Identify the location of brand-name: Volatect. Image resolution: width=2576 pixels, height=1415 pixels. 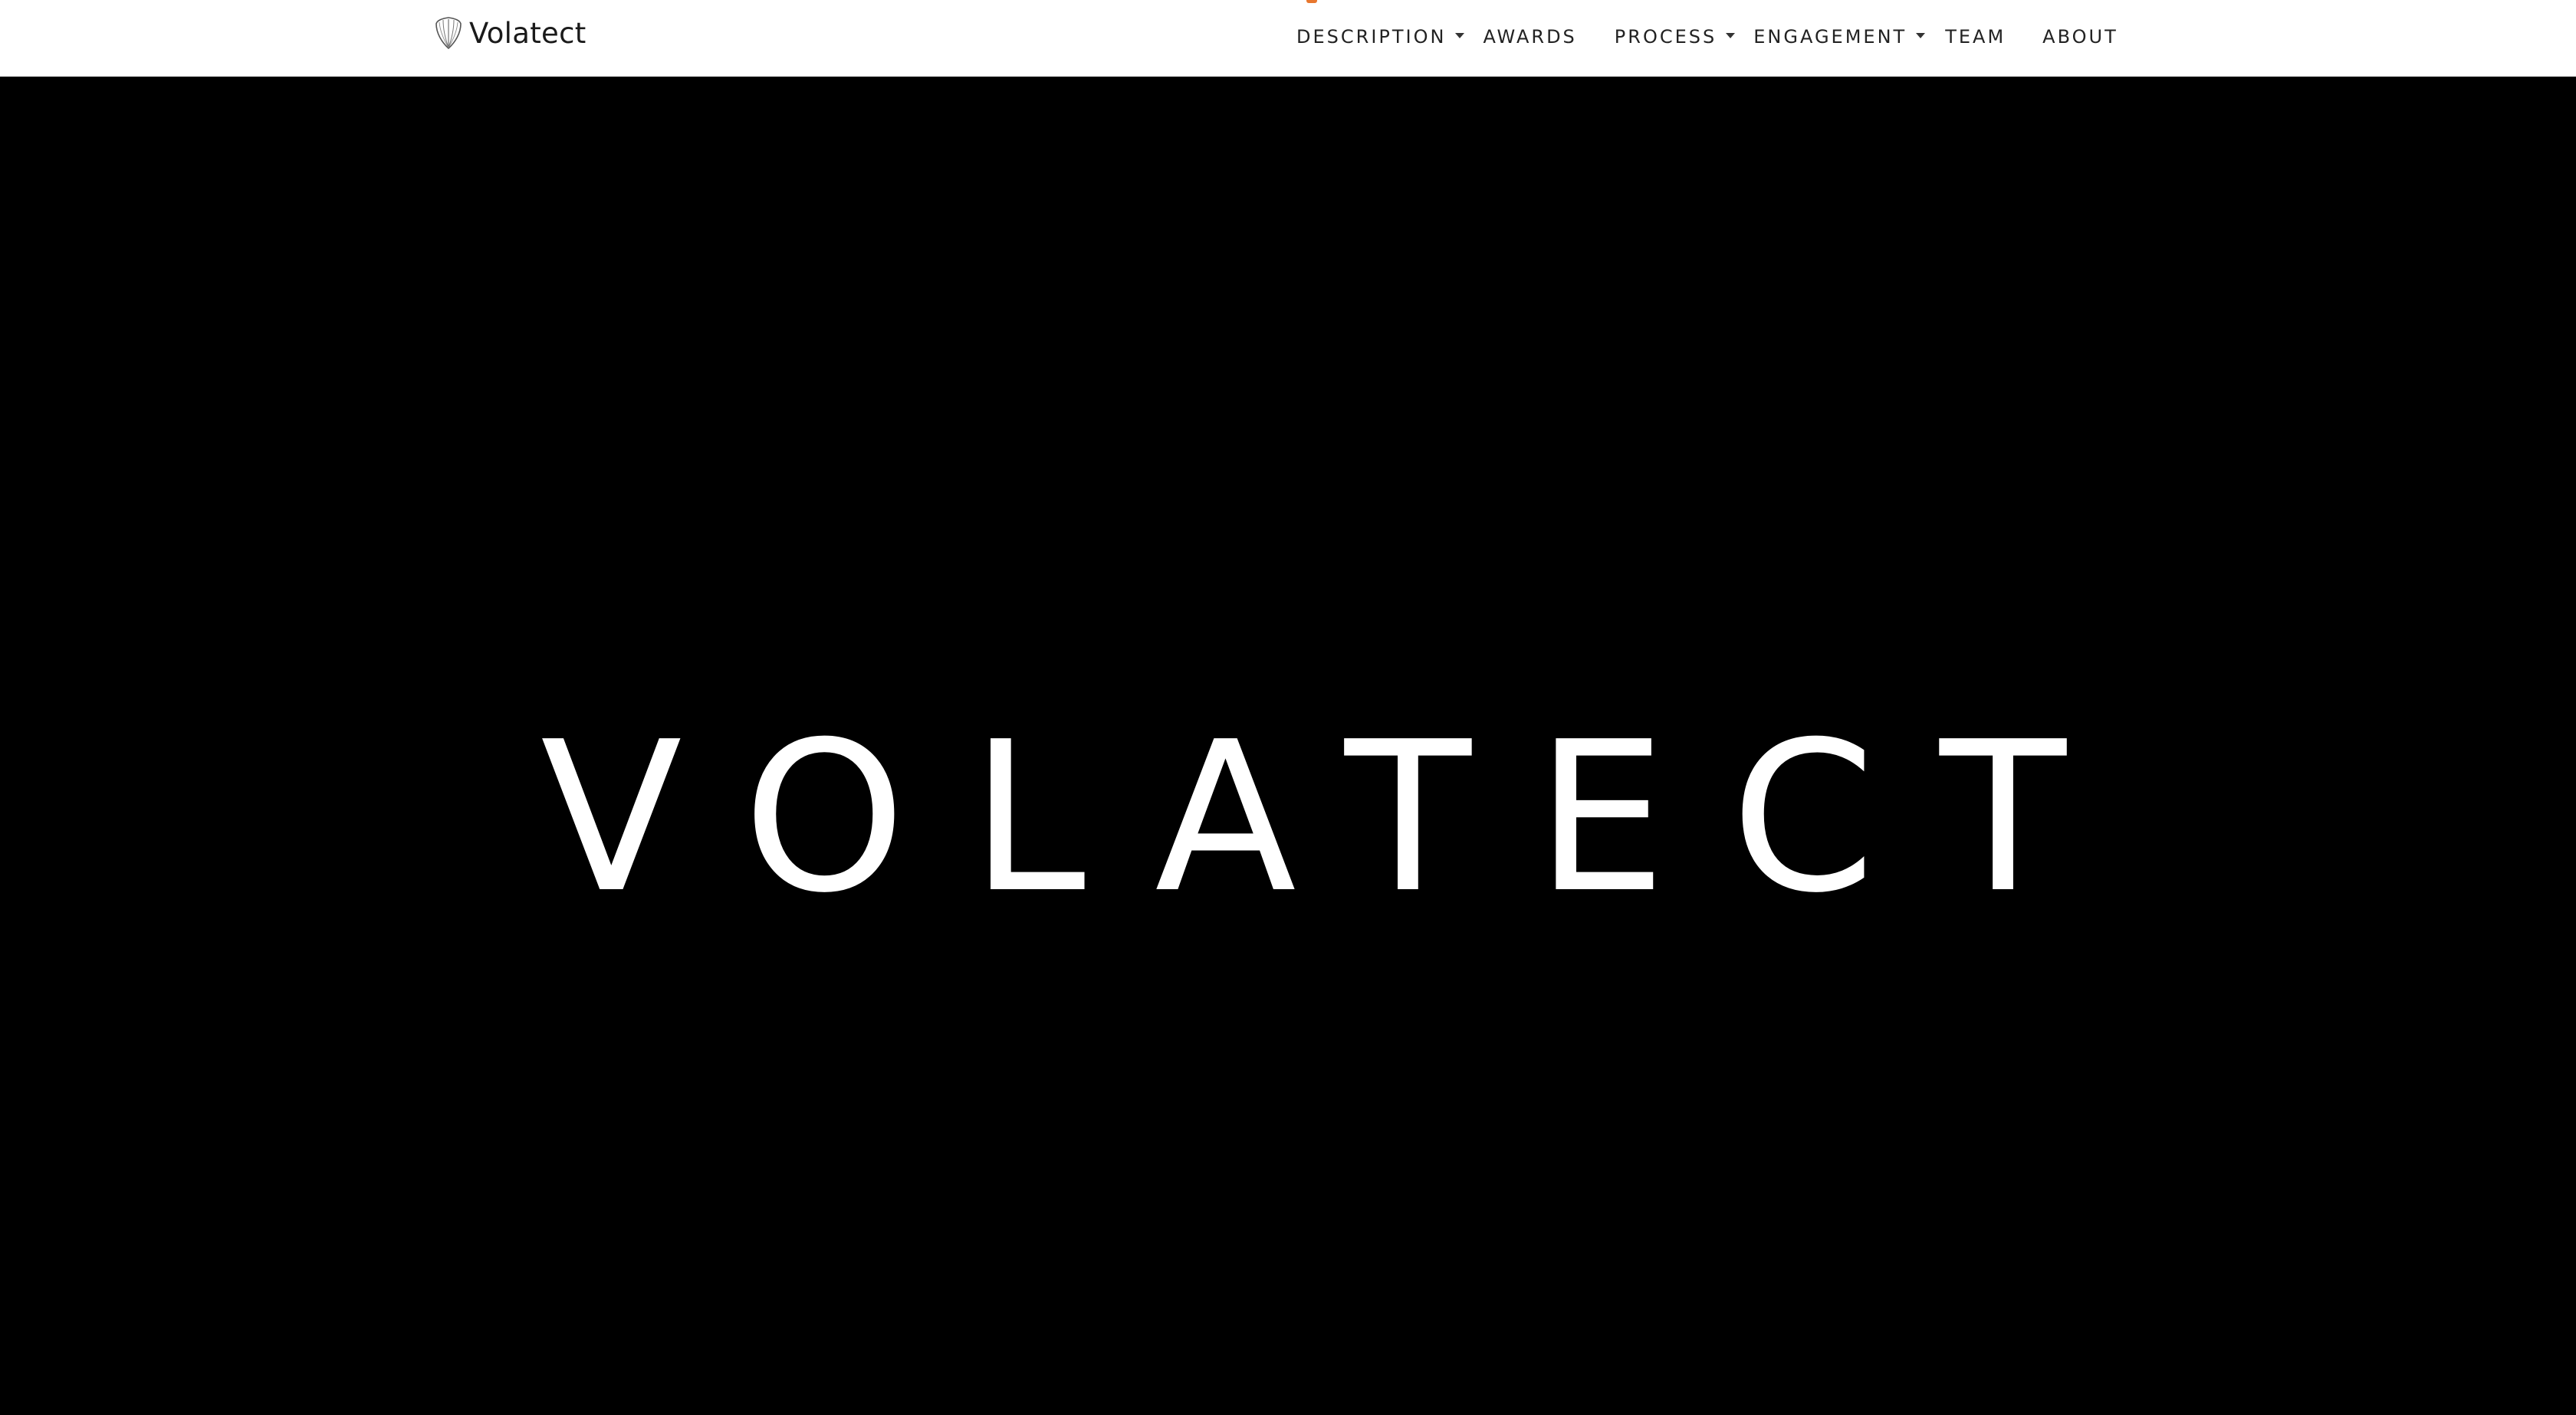
(528, 33).